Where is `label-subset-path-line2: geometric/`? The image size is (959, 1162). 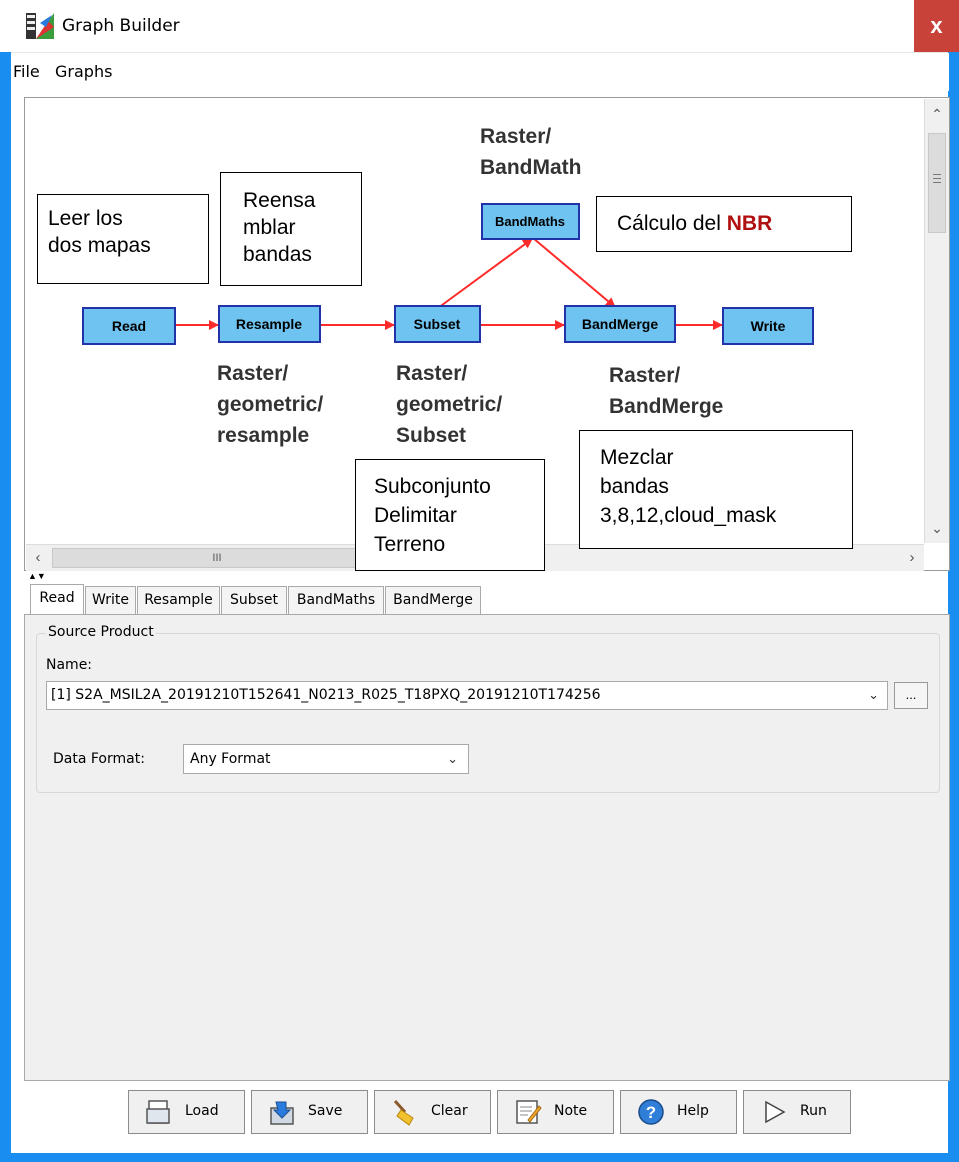 label-subset-path-line2: geometric/ is located at coordinates (449, 404).